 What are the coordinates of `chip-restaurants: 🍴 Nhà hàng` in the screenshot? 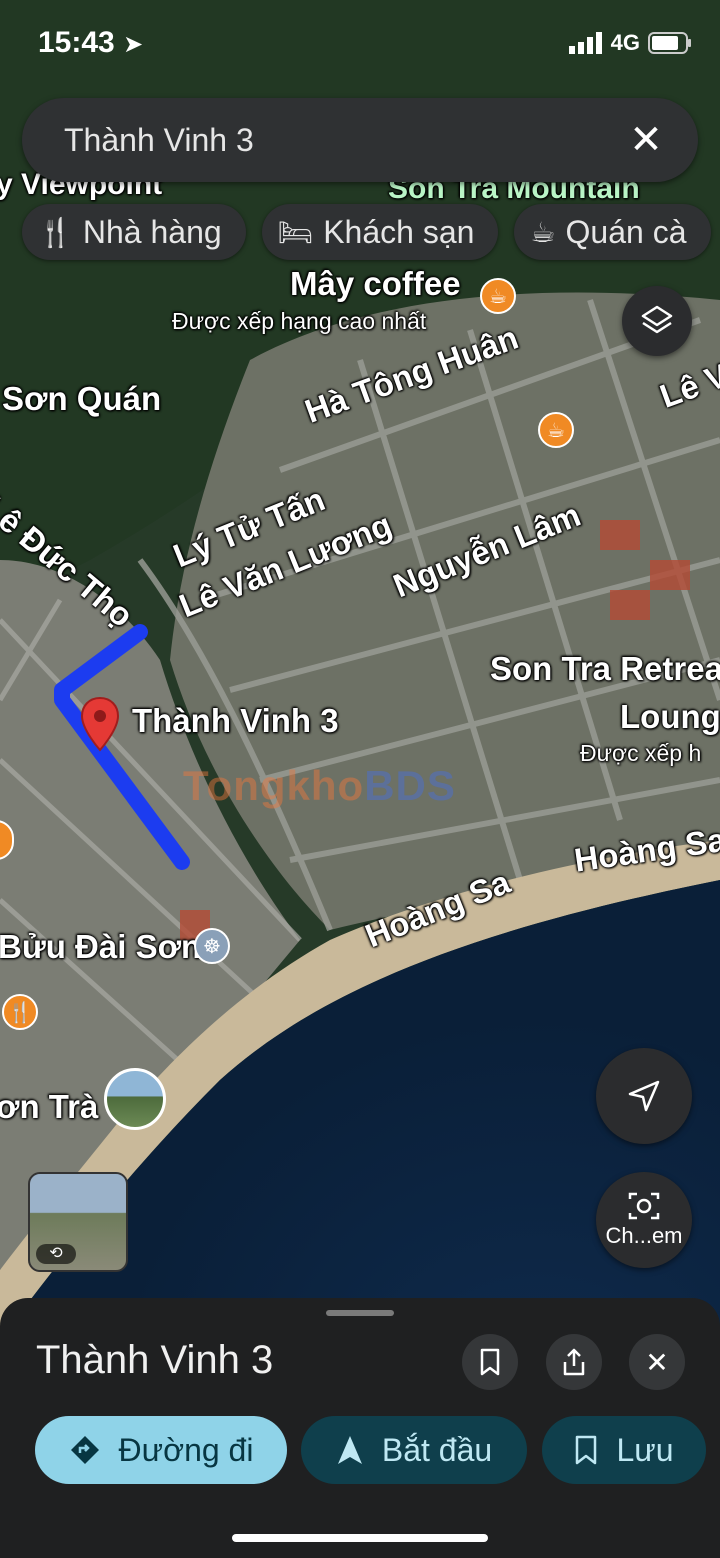 It's located at (134, 232).